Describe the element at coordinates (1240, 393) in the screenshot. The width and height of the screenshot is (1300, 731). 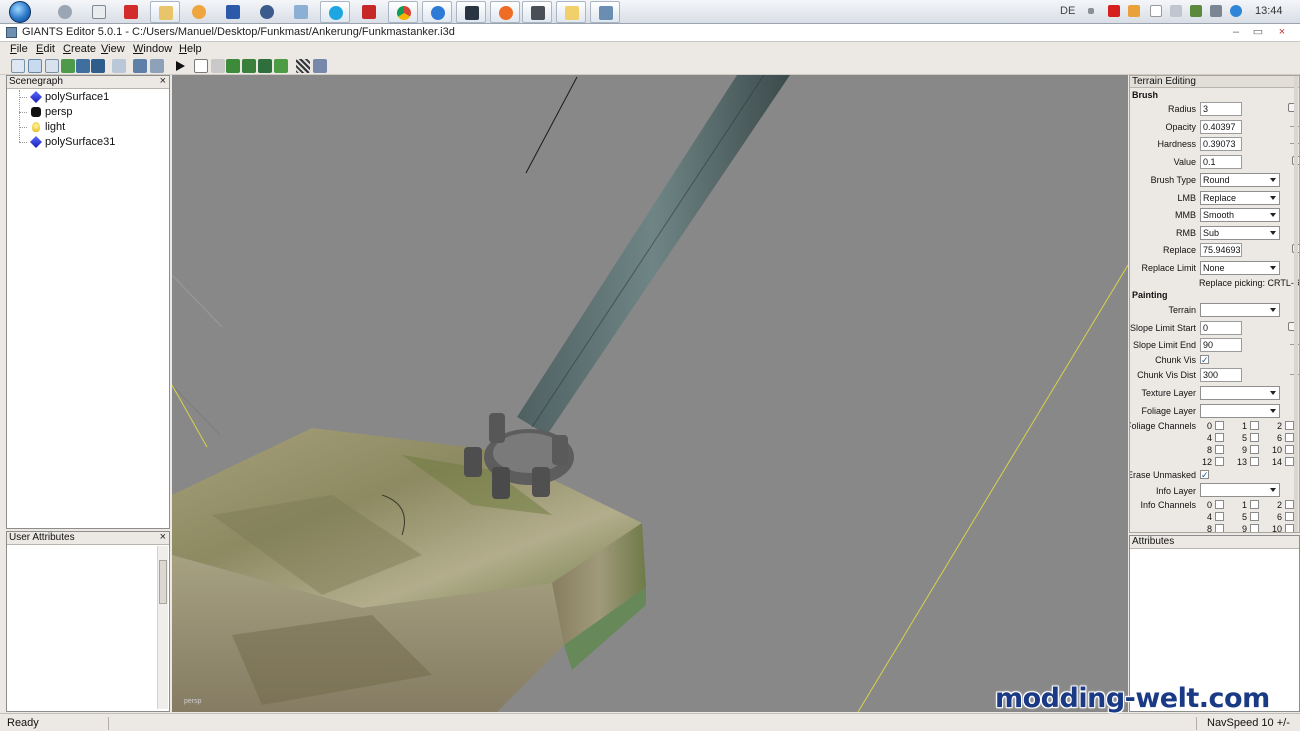
I see `texture-layer-select` at that location.